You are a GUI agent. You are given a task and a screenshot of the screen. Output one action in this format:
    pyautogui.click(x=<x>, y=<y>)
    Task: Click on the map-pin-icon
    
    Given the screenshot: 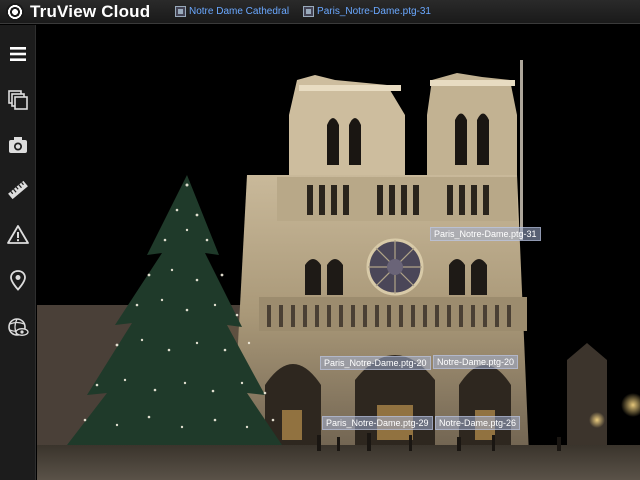 What is the action you would take?
    pyautogui.click(x=18, y=280)
    